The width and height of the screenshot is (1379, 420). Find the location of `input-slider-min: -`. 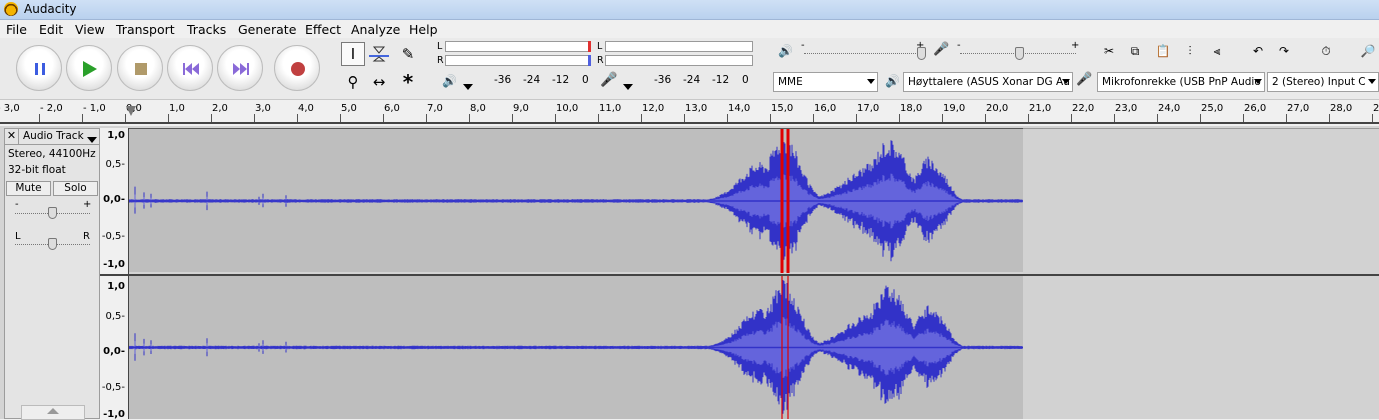

input-slider-min: - is located at coordinates (959, 45).